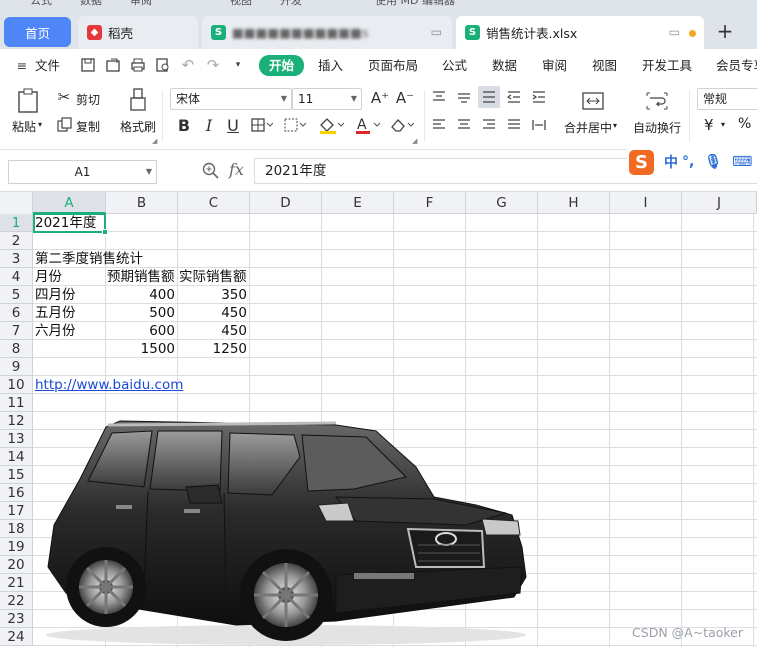 This screenshot has width=757, height=647. I want to click on insert-function-button: fx, so click(236, 169).